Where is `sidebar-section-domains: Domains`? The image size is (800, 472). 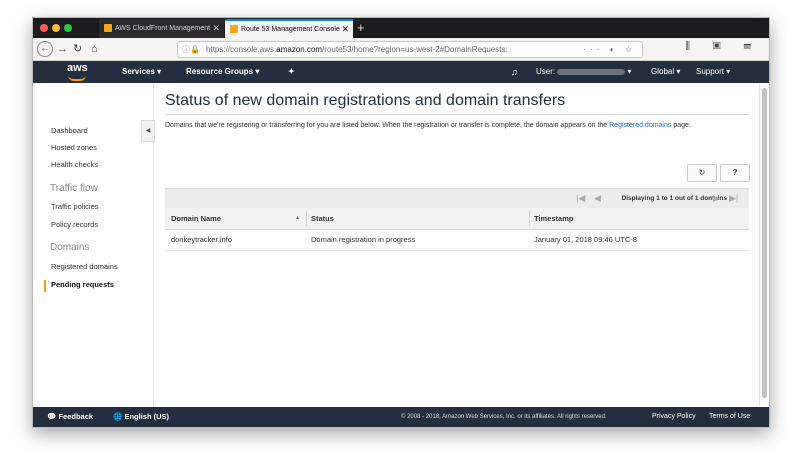 sidebar-section-domains: Domains is located at coordinates (70, 247).